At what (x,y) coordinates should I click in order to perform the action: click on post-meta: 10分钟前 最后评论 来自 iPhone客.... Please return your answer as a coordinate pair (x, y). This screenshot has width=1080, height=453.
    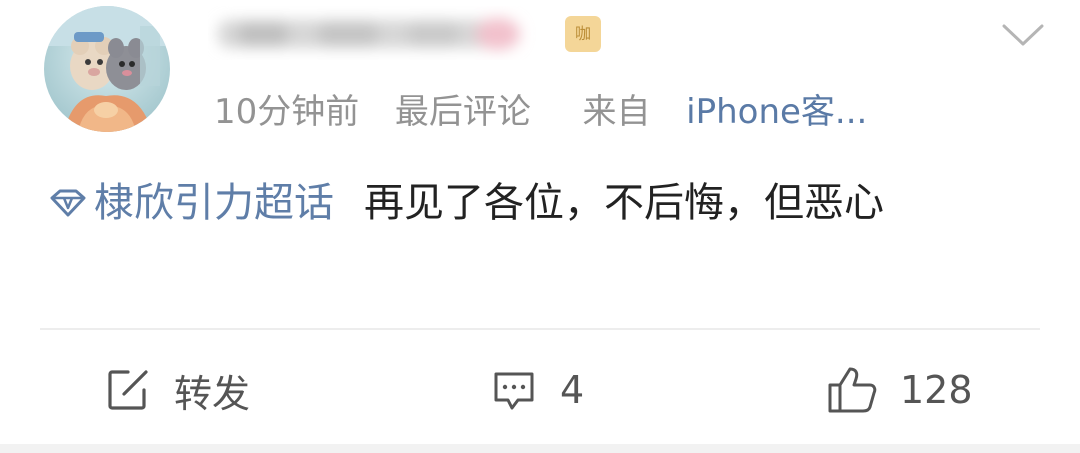
    Looking at the image, I should click on (540, 112).